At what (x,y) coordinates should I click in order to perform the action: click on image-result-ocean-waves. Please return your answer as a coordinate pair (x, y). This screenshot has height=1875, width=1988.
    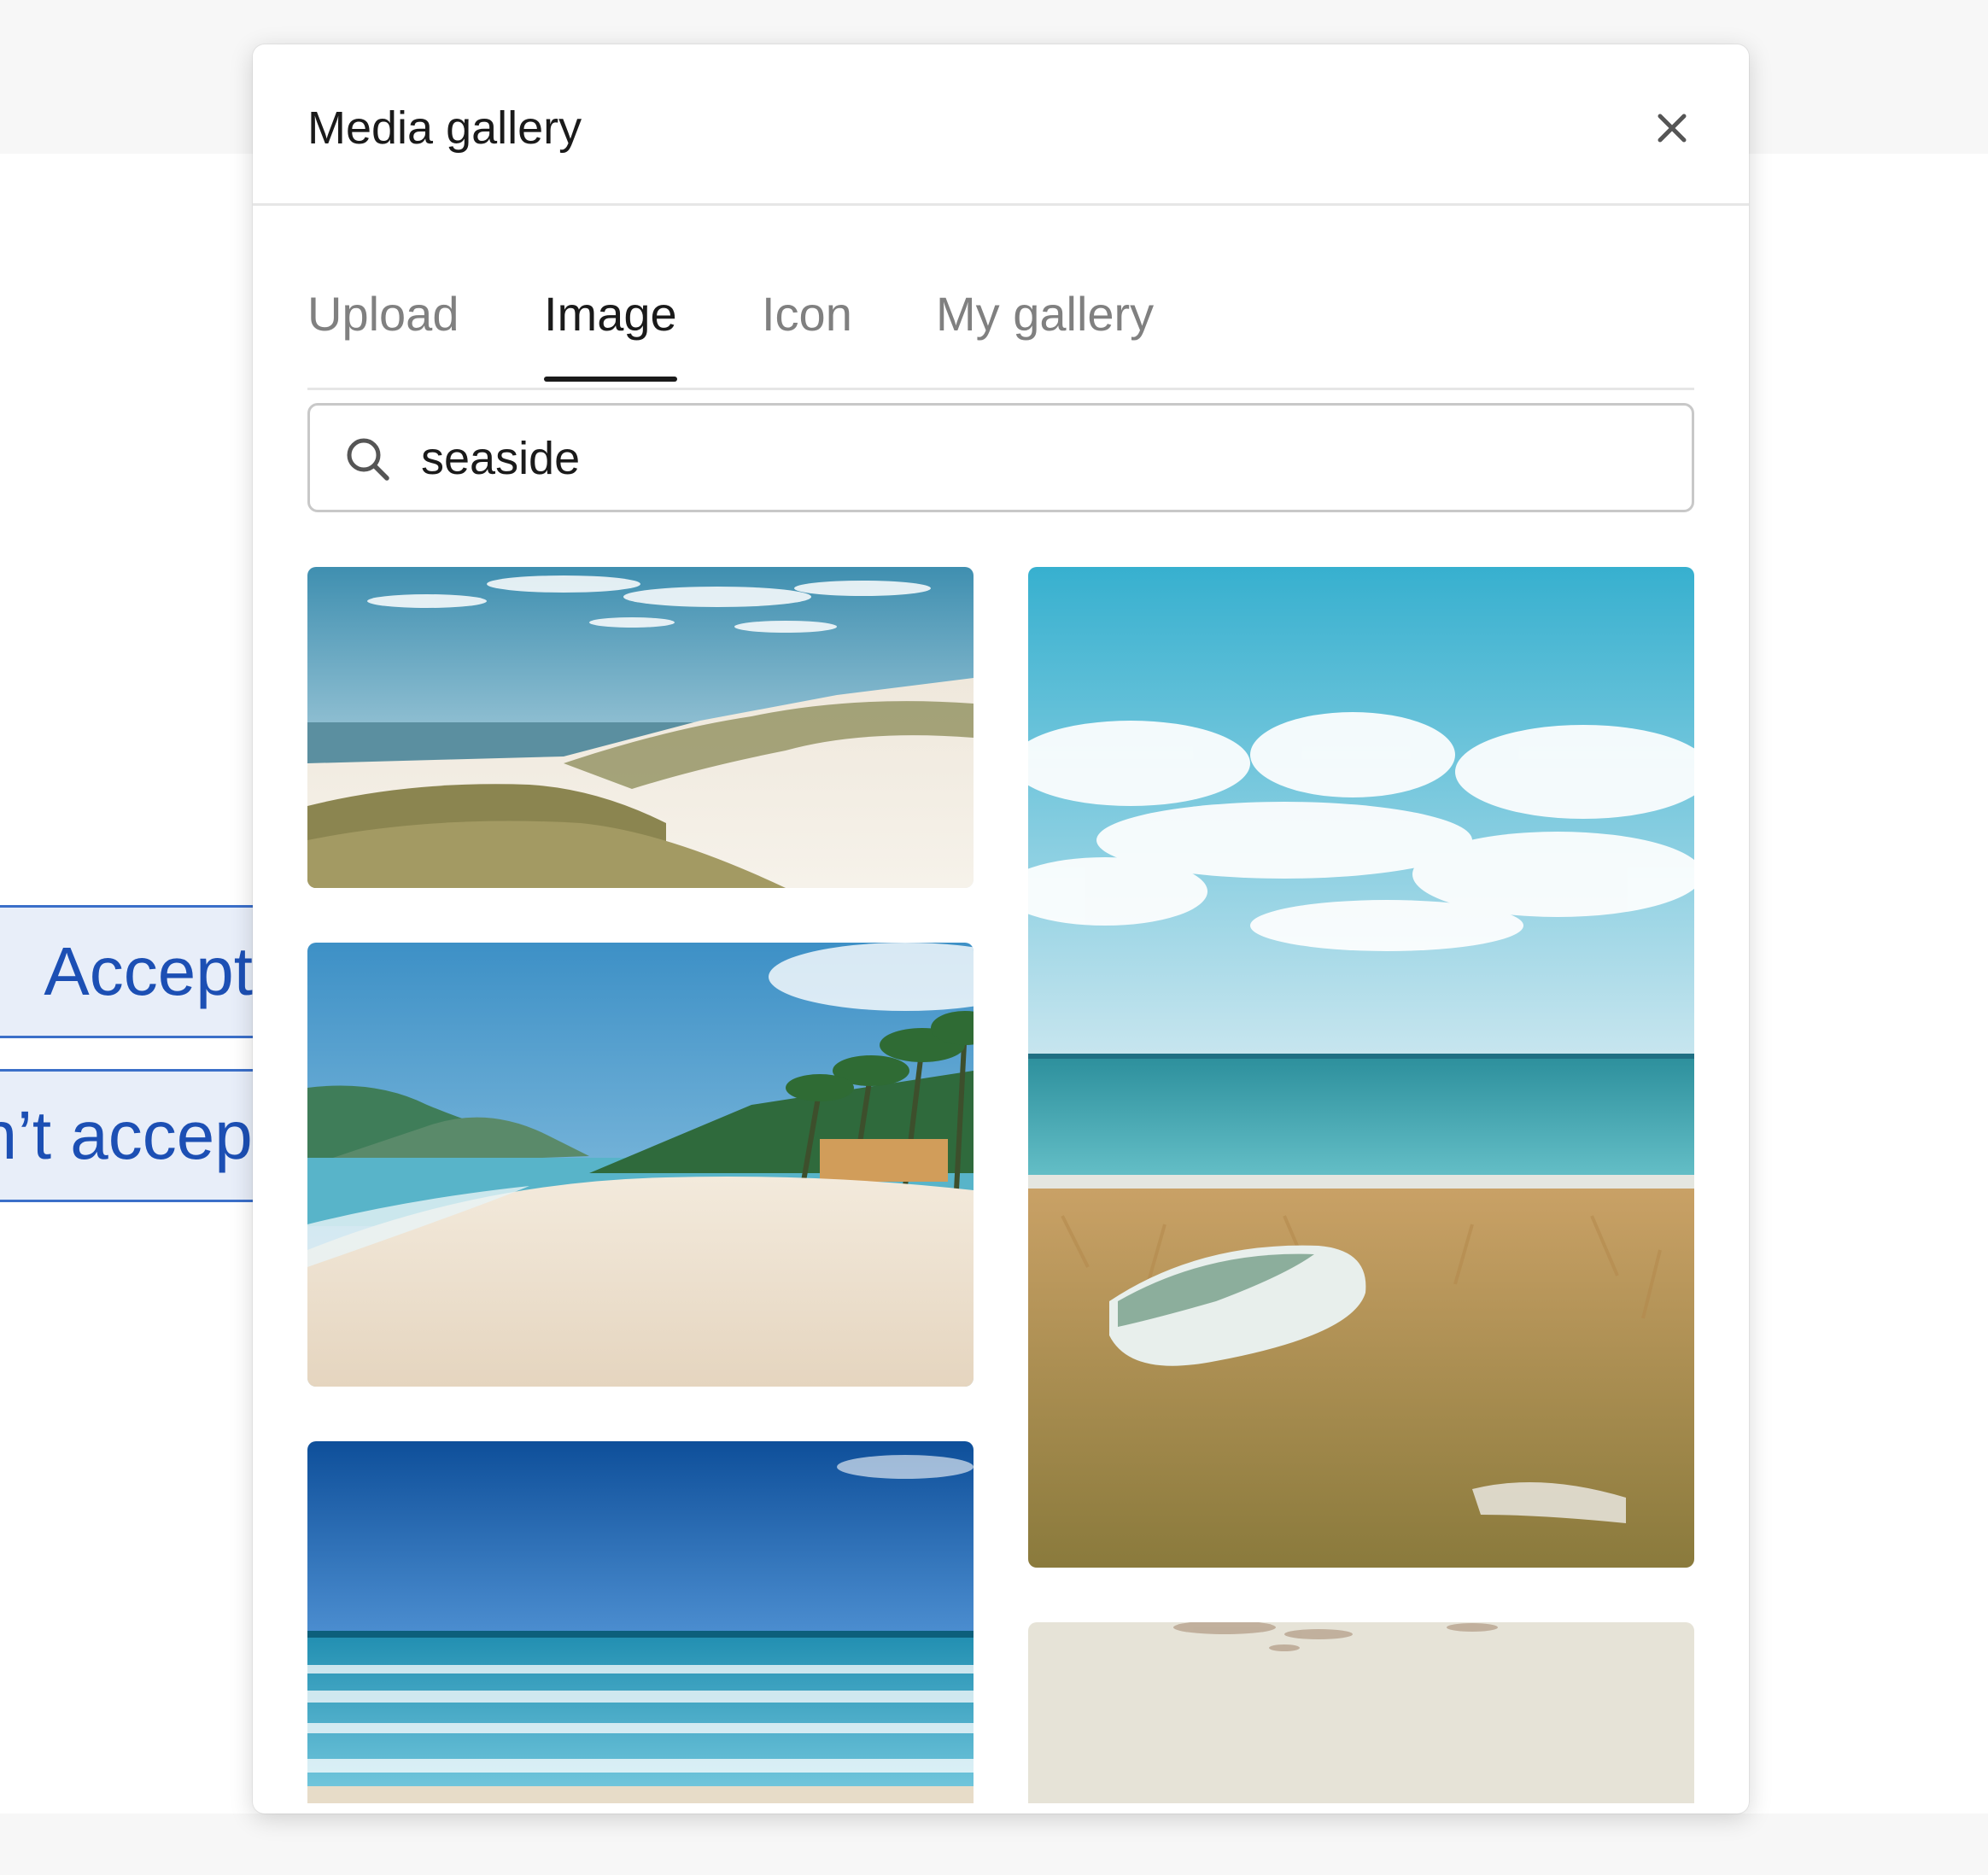
    Looking at the image, I should click on (640, 1622).